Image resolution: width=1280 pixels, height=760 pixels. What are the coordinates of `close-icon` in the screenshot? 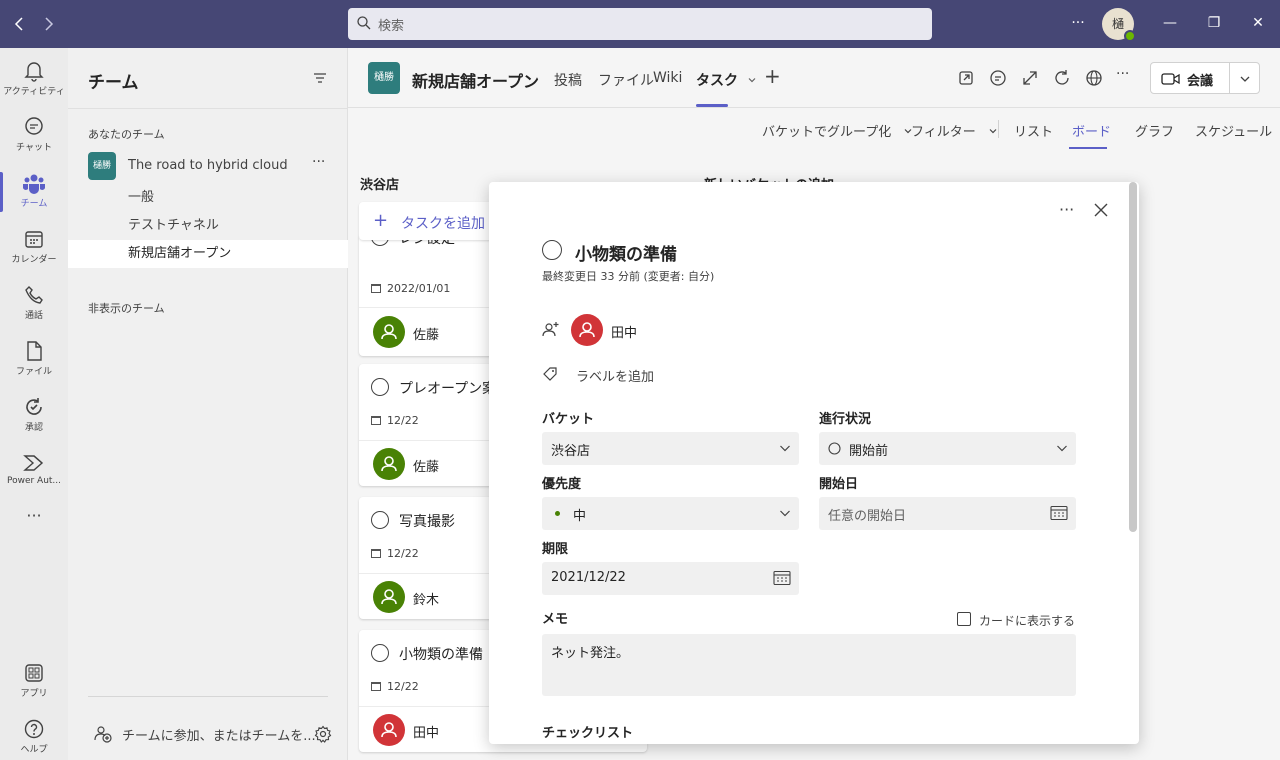 It's located at (1101, 210).